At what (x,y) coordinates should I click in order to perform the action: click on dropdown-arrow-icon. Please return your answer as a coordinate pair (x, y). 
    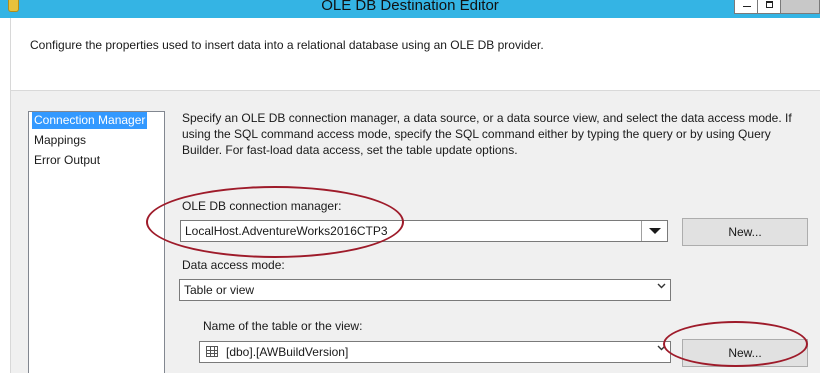
    Looking at the image, I should click on (655, 231).